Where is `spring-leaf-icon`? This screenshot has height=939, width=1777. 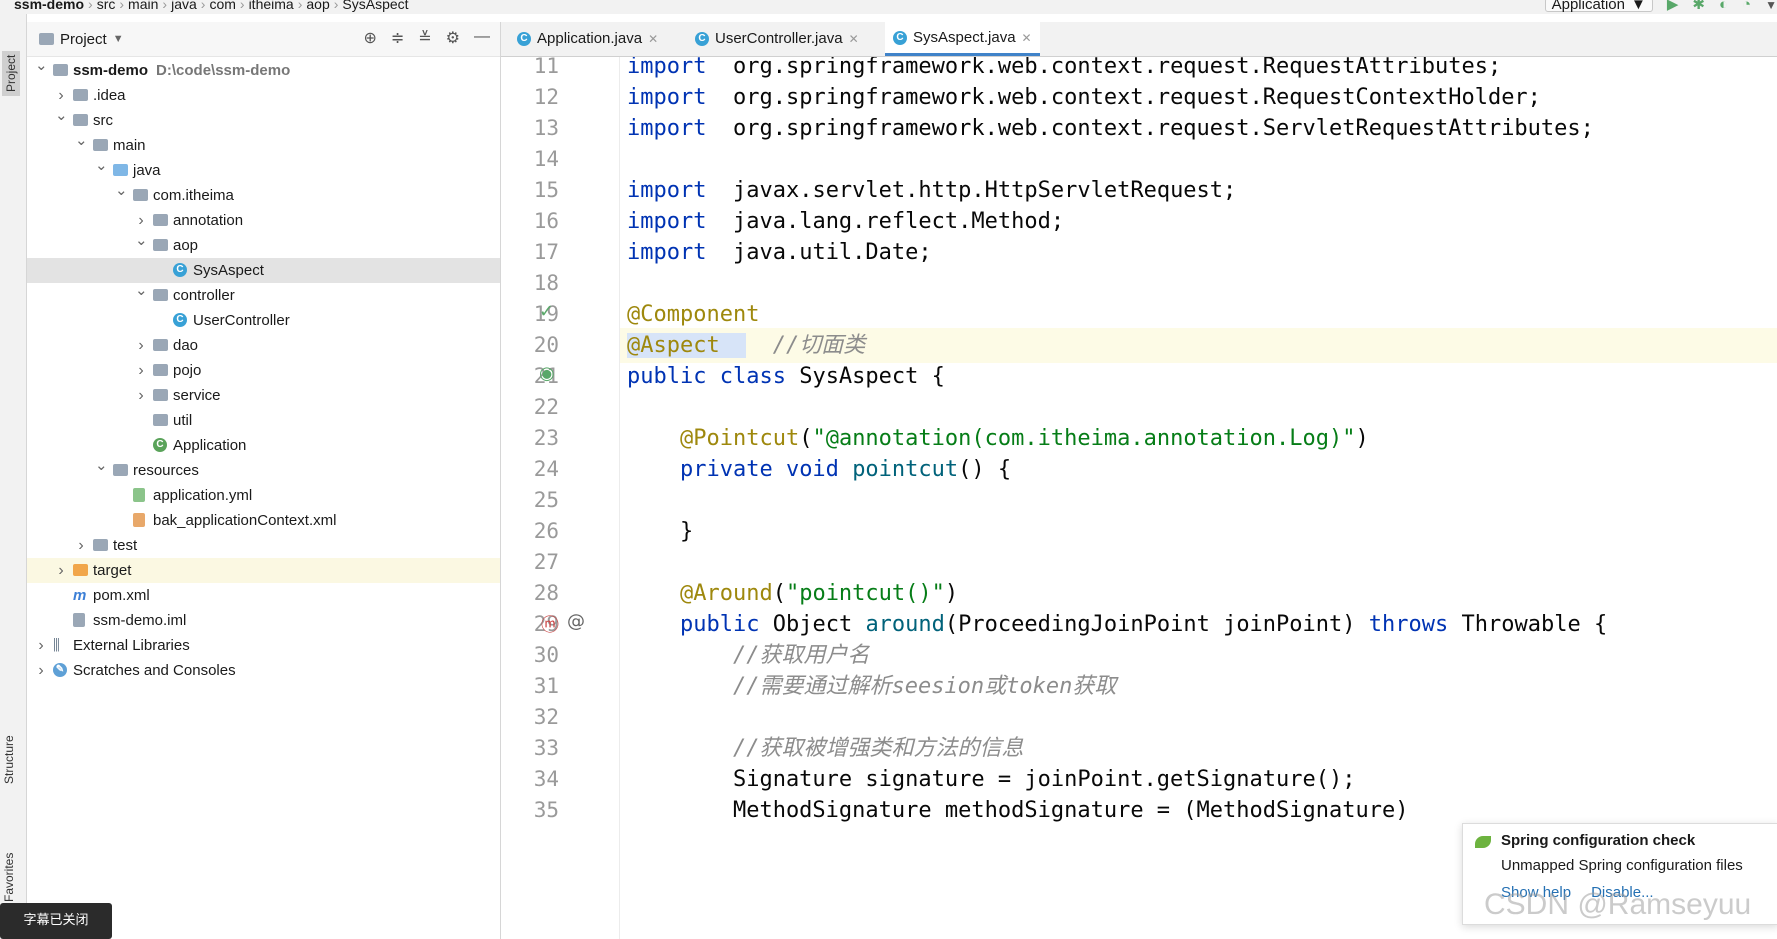
spring-leaf-icon is located at coordinates (1483, 842).